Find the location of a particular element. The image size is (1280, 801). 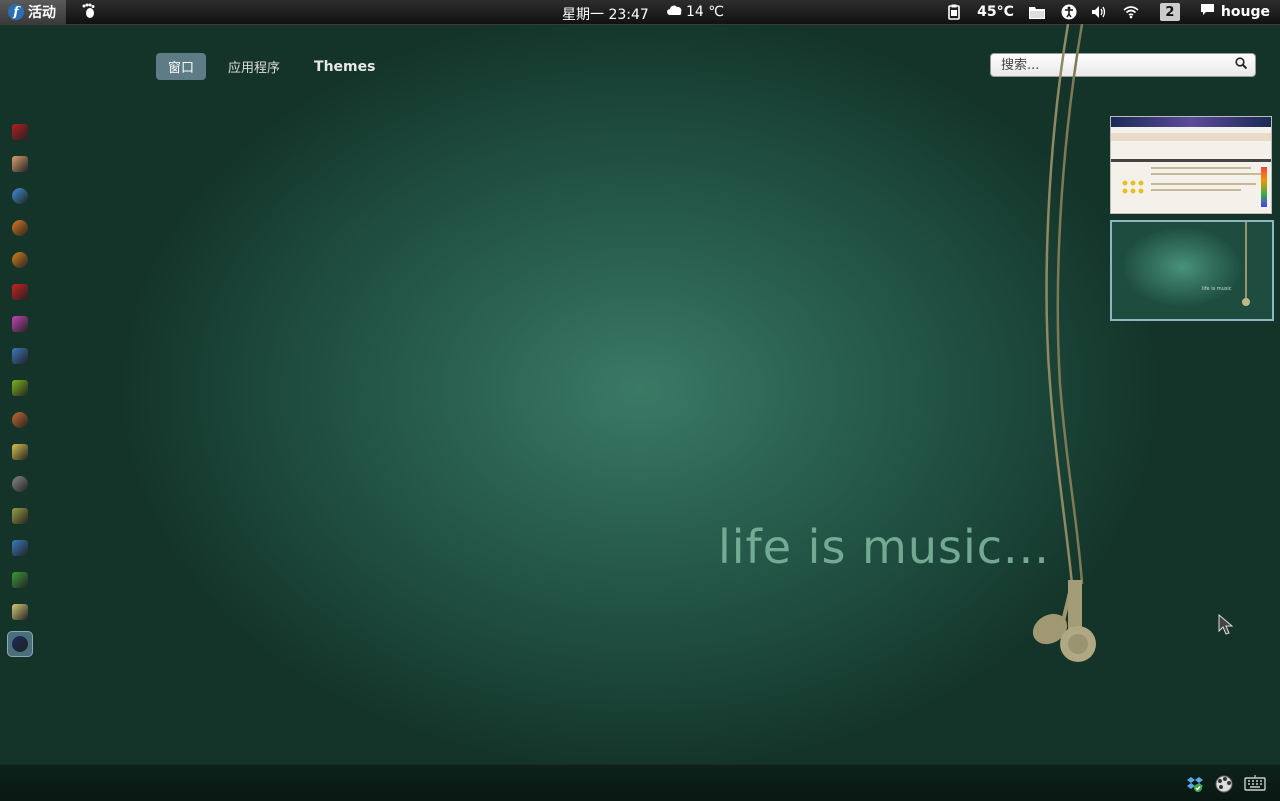

firefox-alt-icon is located at coordinates (20, 260).